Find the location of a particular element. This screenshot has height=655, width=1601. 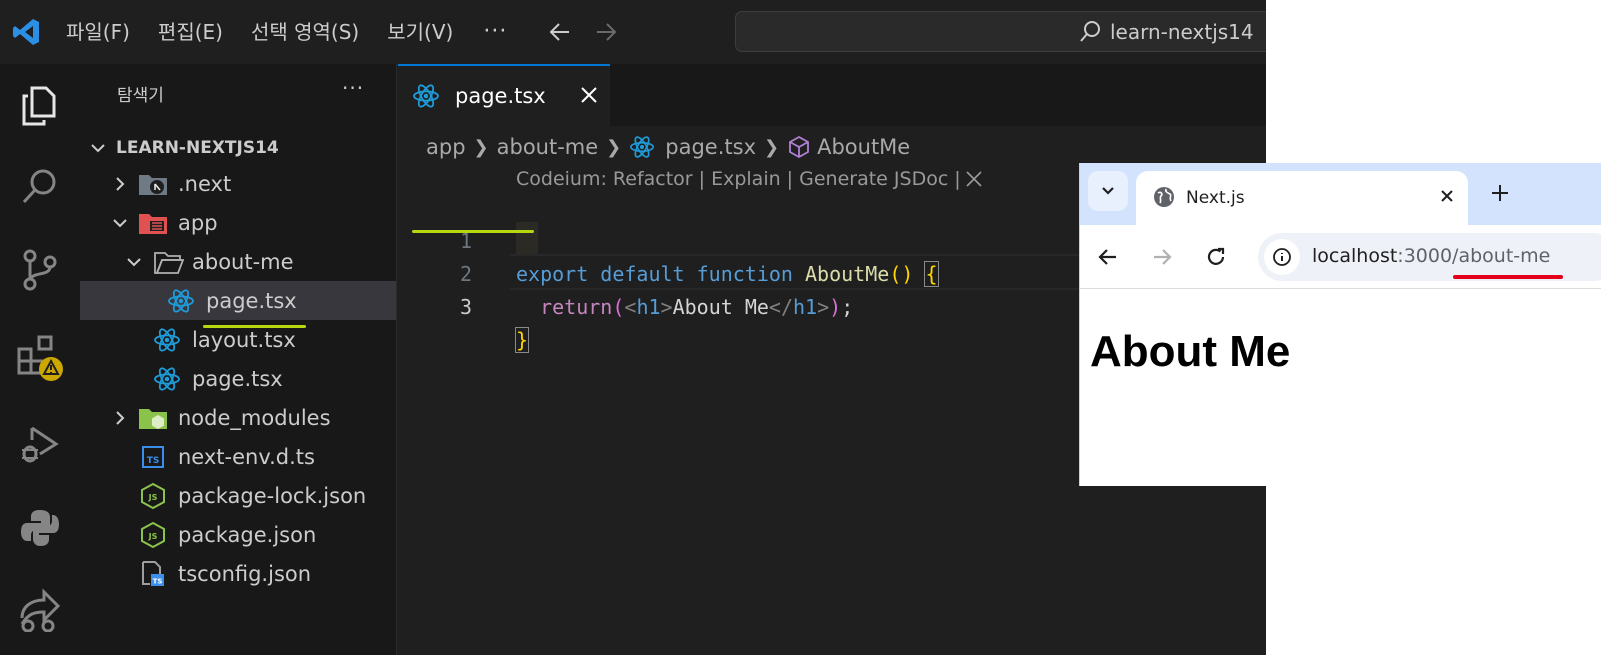

run-debug-icon is located at coordinates (40, 444).